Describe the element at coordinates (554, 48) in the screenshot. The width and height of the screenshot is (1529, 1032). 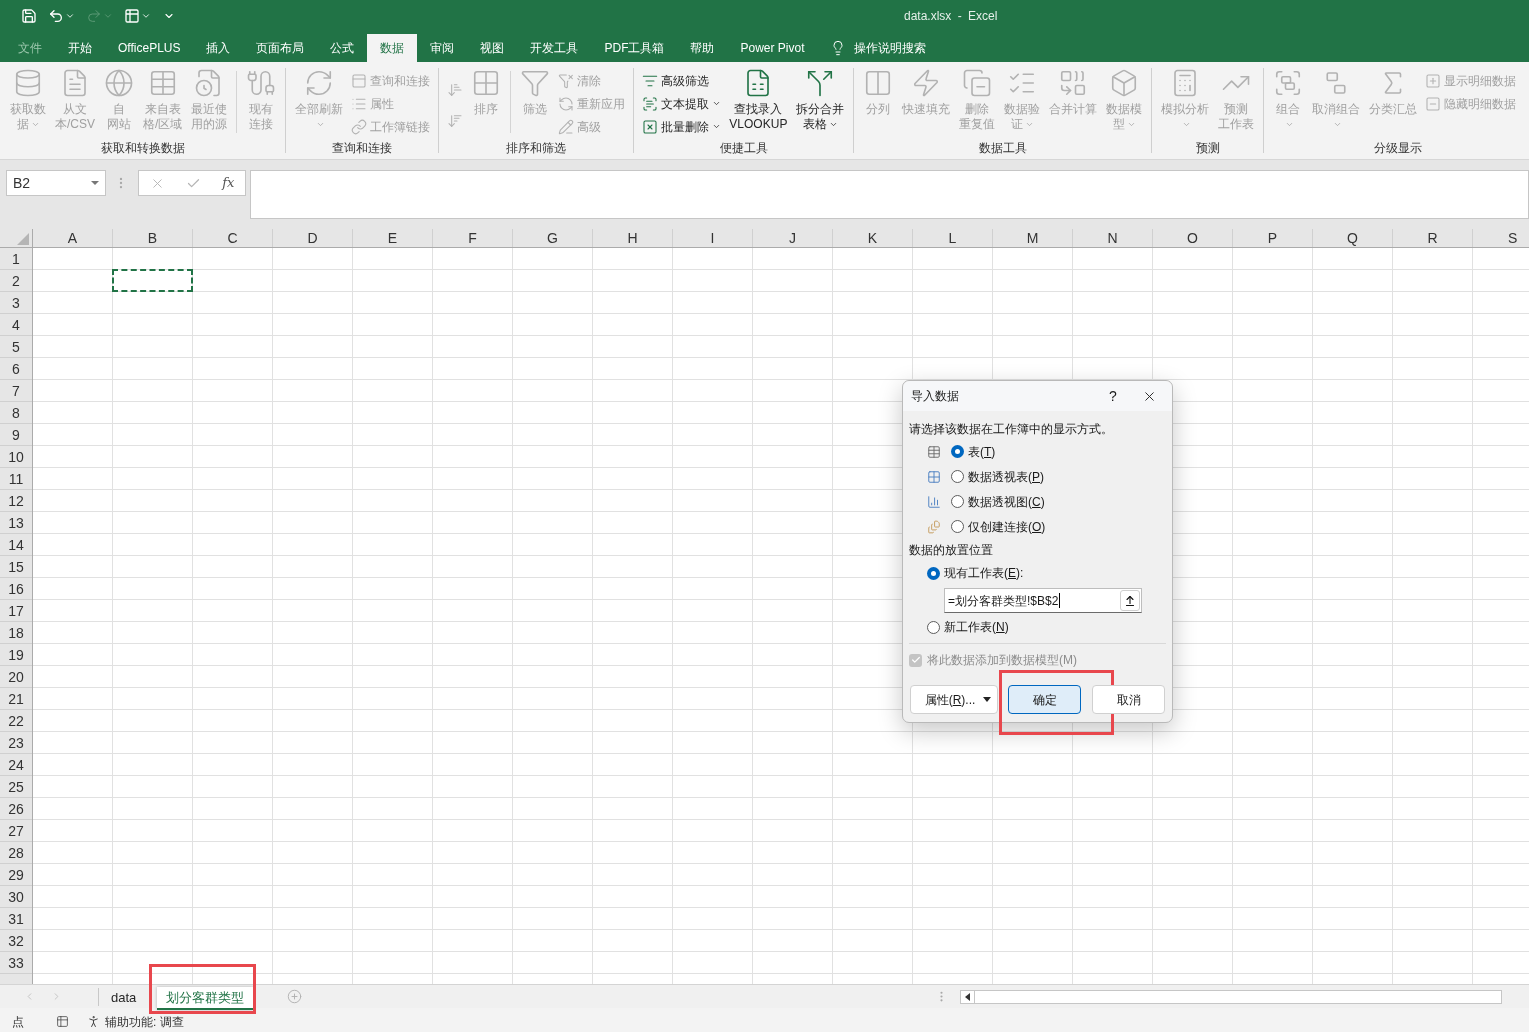
I see `ribbon-tab: 开发工具` at that location.